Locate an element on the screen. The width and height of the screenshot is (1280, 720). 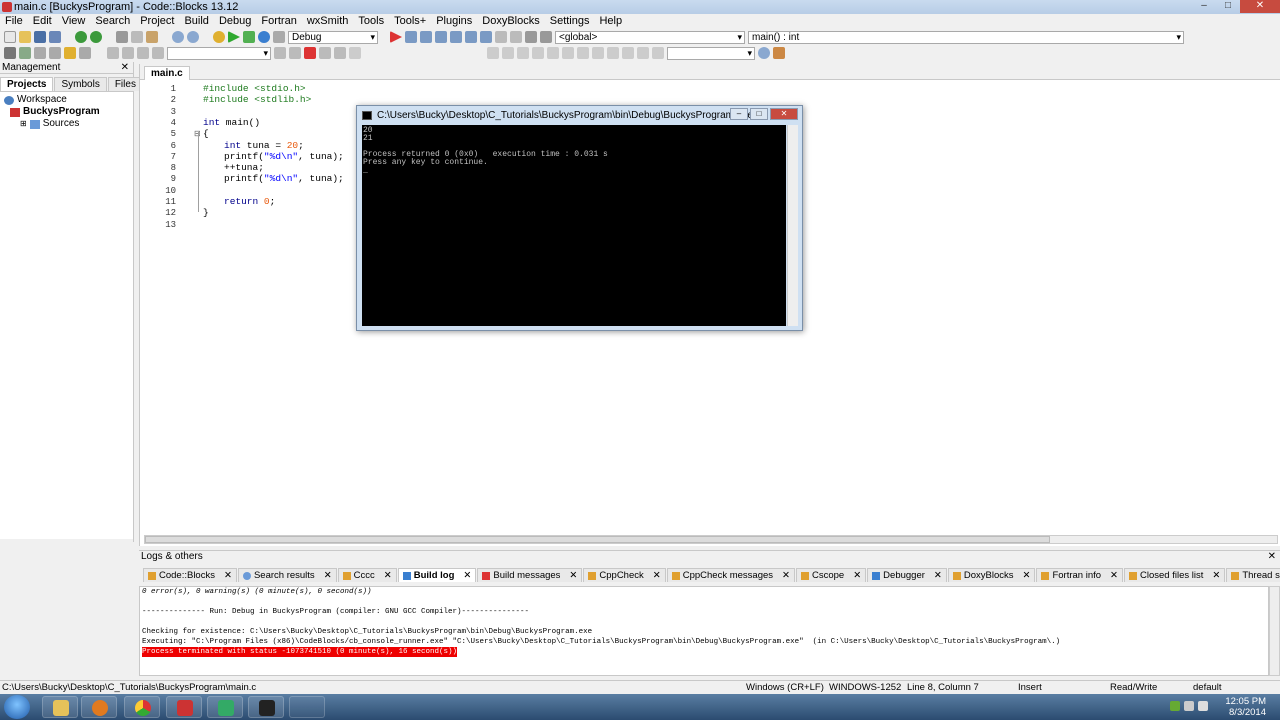
taskbar-media-player is located at coordinates (99, 707).